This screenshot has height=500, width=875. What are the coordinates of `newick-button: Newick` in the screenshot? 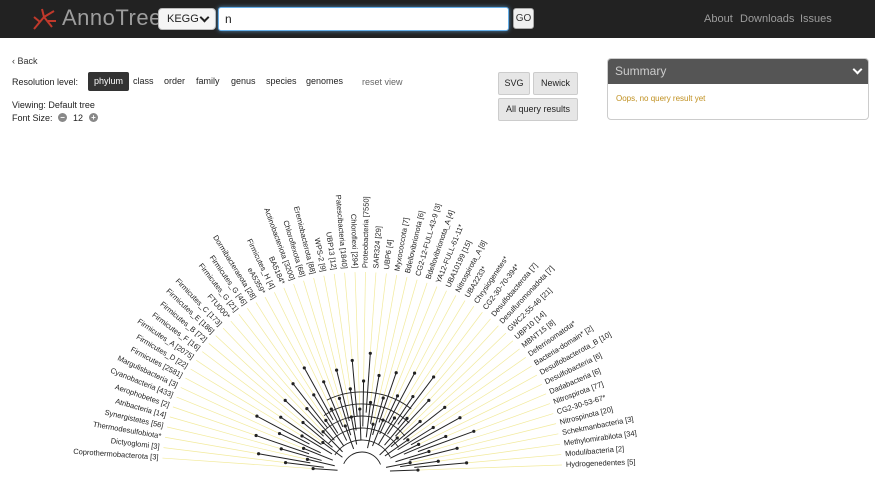 It's located at (555, 83).